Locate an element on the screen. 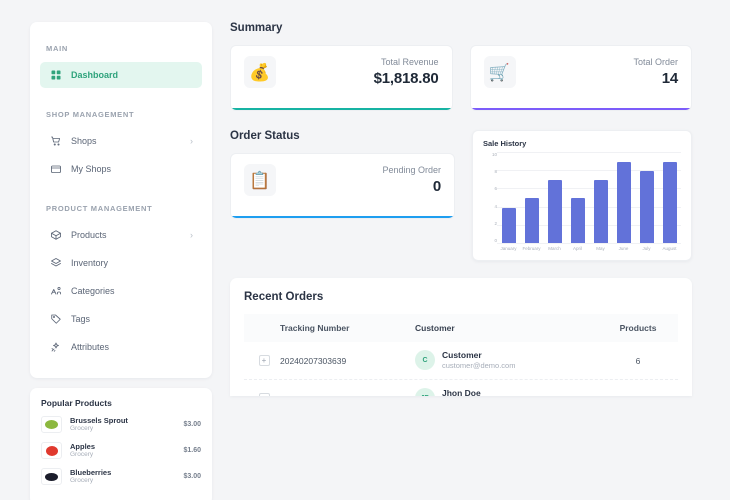 The width and height of the screenshot is (730, 500). product-meta: Brussels Sprout Grocery is located at coordinates (122, 425).